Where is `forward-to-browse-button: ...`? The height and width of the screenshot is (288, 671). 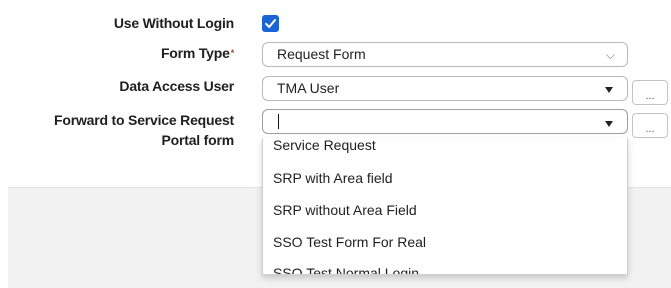
forward-to-browse-button: ... is located at coordinates (650, 125).